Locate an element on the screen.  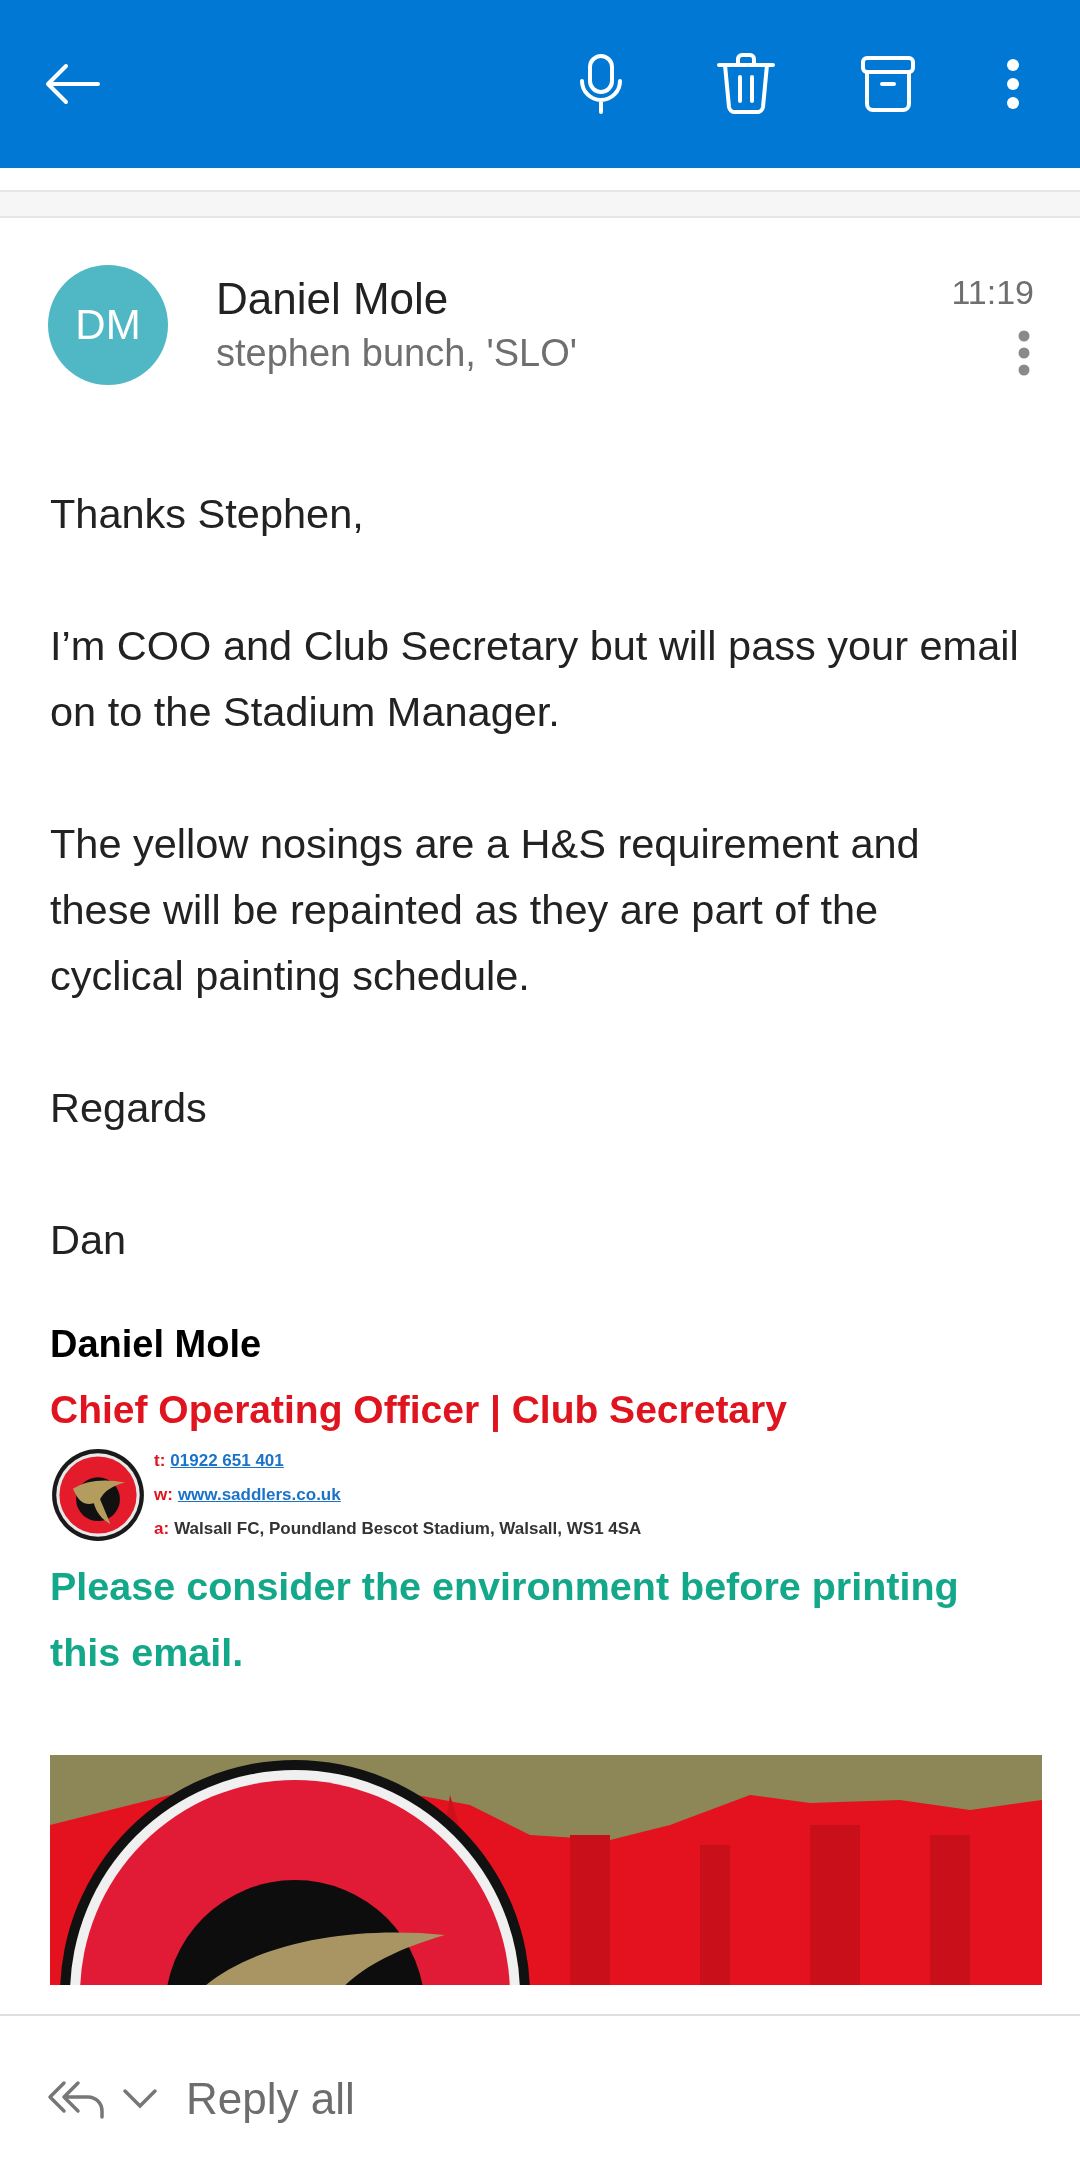
body-paragraph: I’m COO and Club Secretary but will pass your email on to the Stadium Manager. is located at coordinates (535, 679).